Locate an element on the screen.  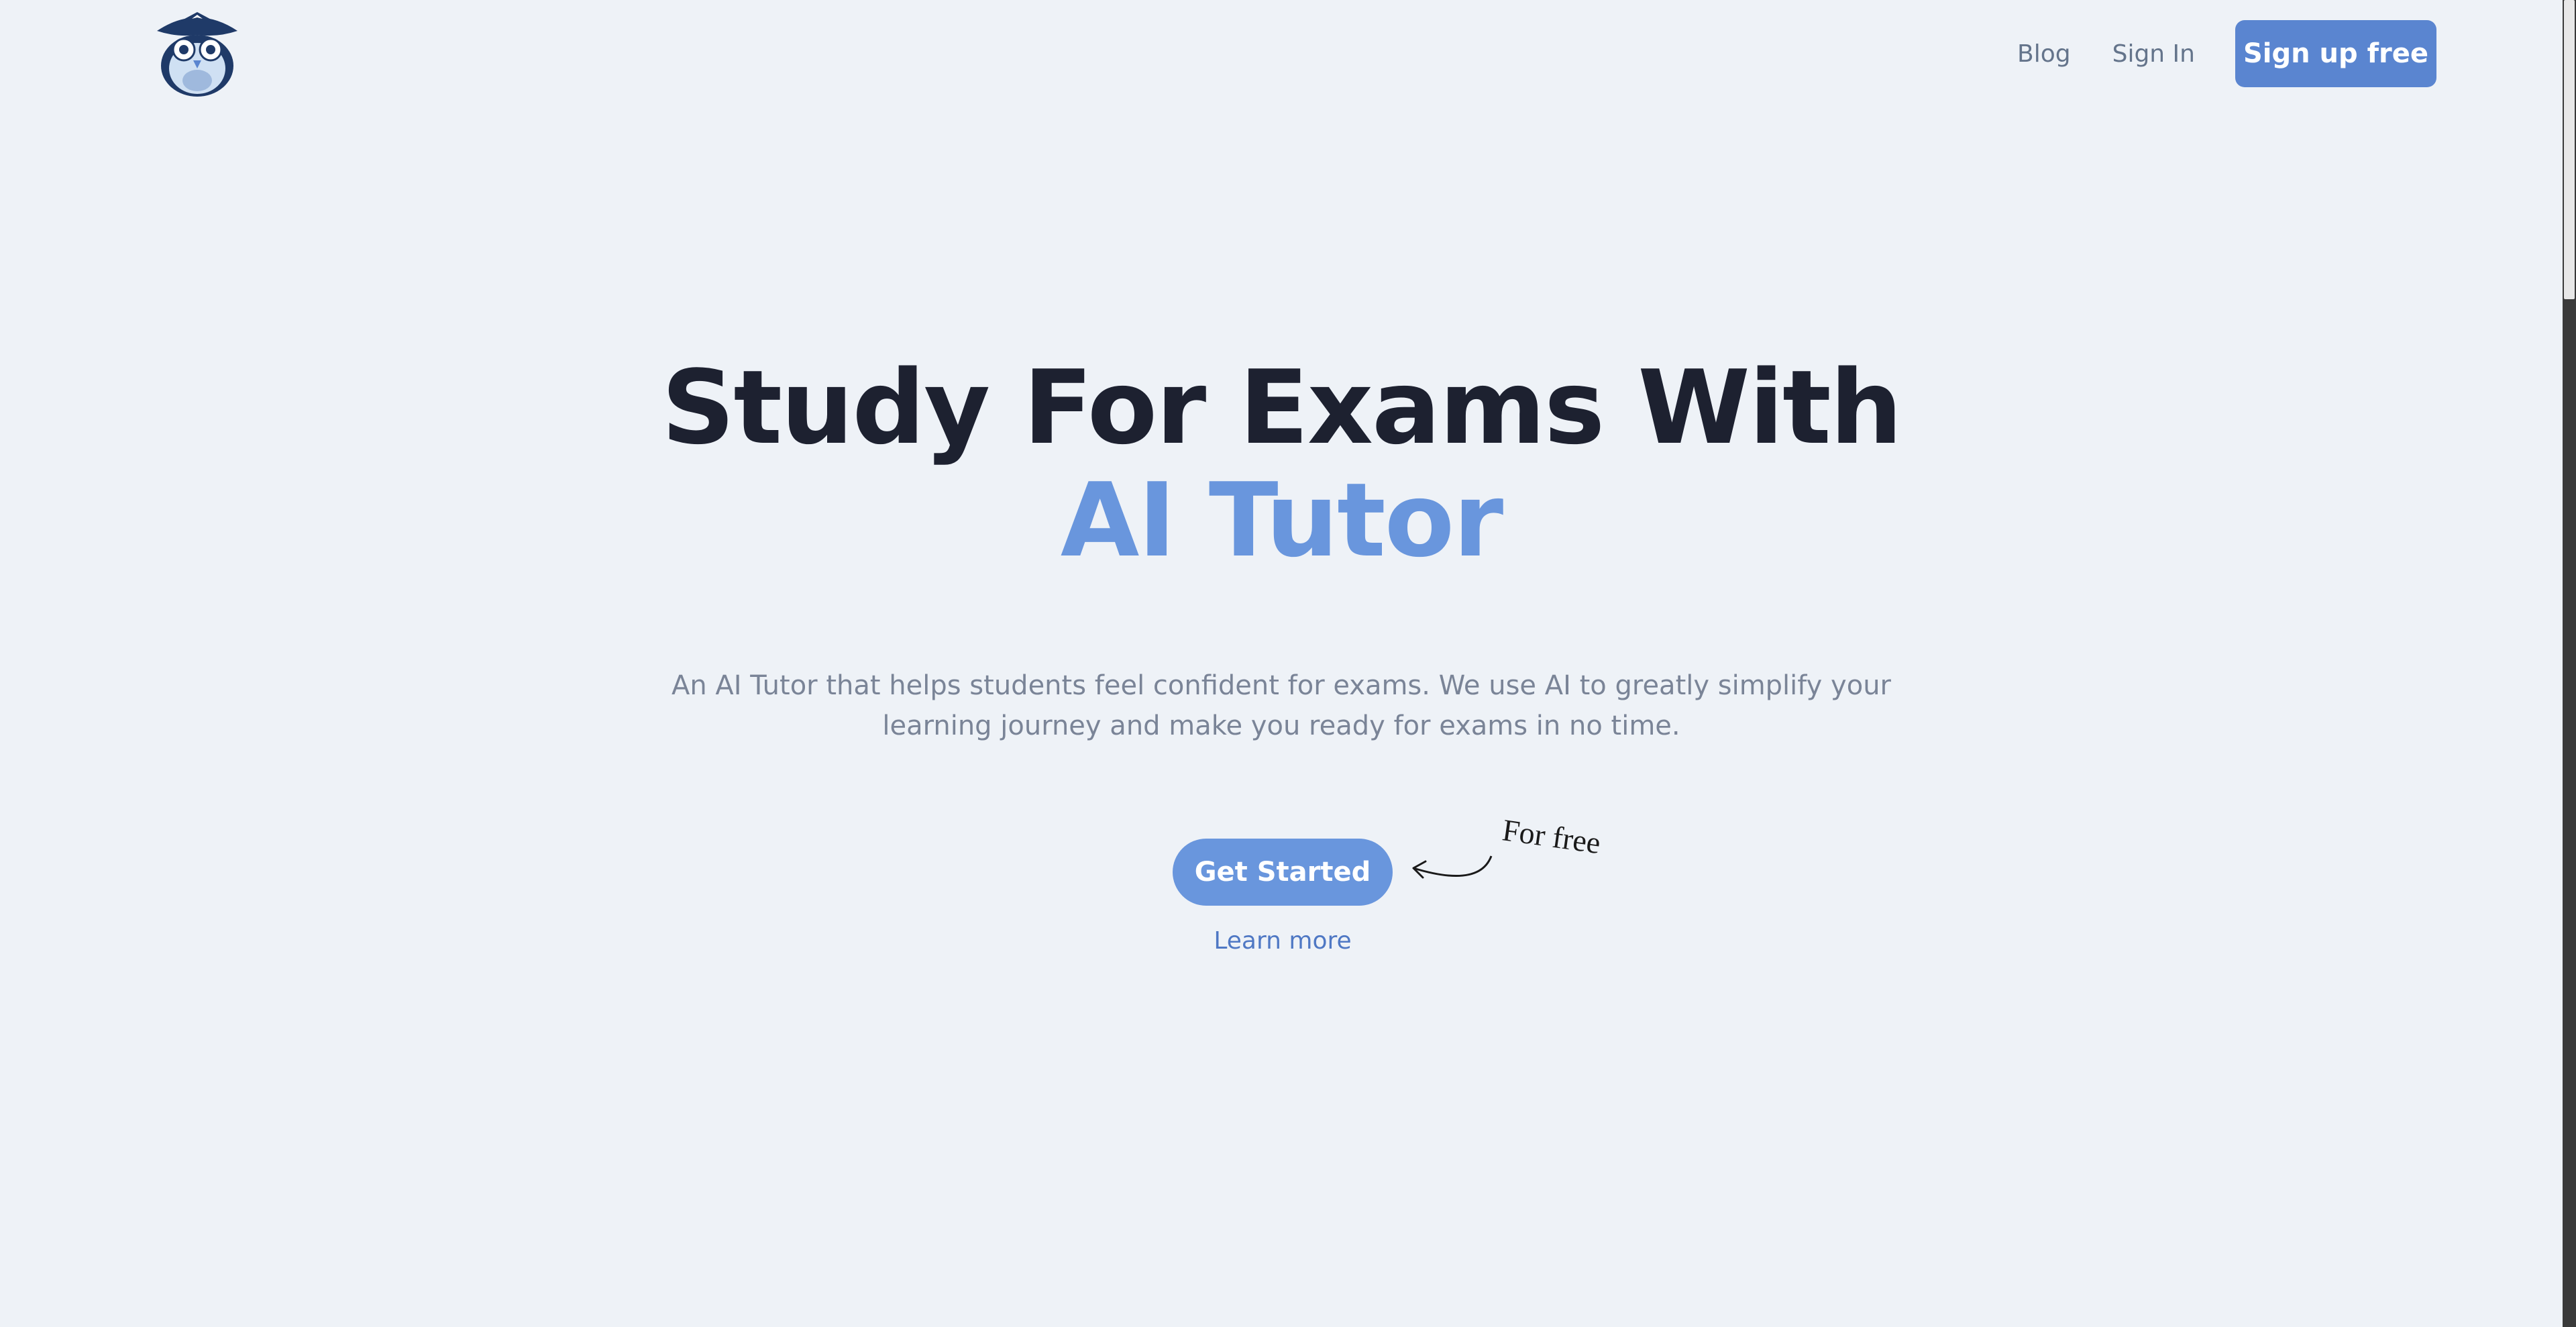
owl-logo-icon is located at coordinates (197, 52).